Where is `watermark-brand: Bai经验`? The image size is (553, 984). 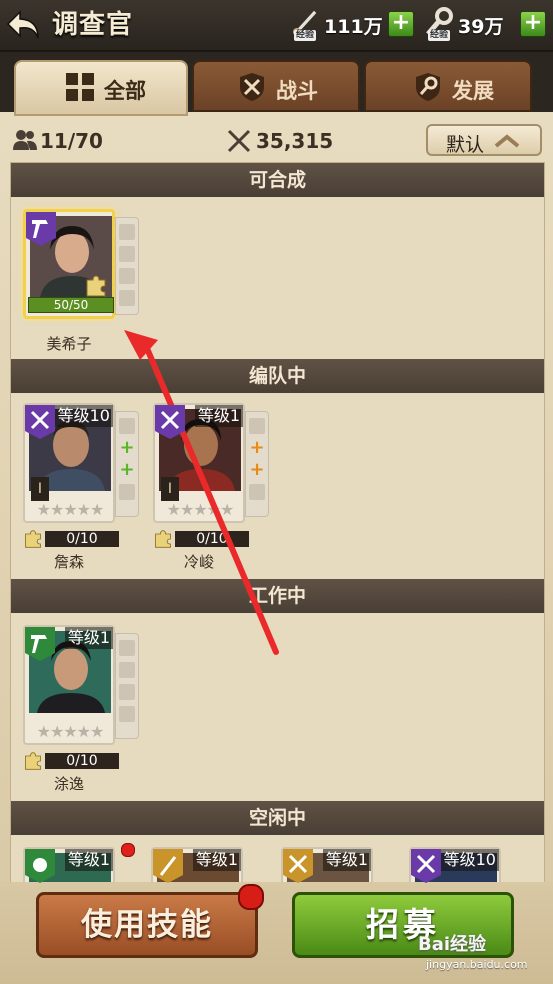
watermark-brand: Bai经验 is located at coordinates (452, 944).